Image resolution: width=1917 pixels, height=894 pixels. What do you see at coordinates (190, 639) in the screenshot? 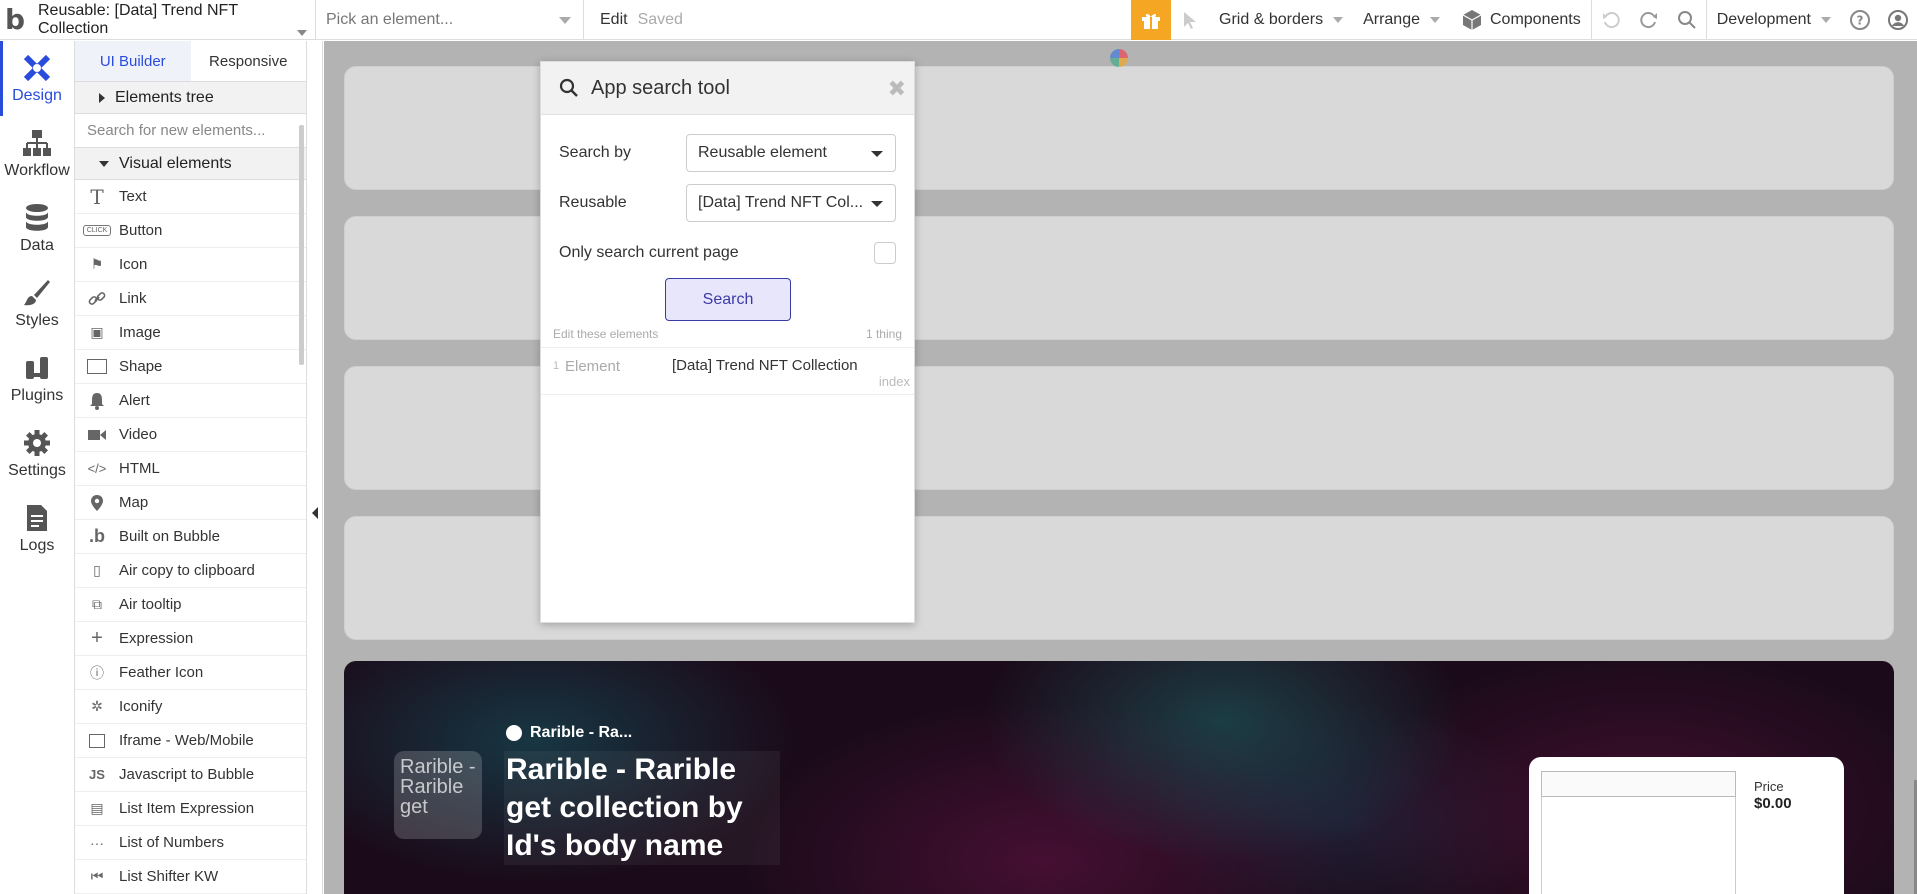
I see `element-item-expression: + Expression` at bounding box center [190, 639].